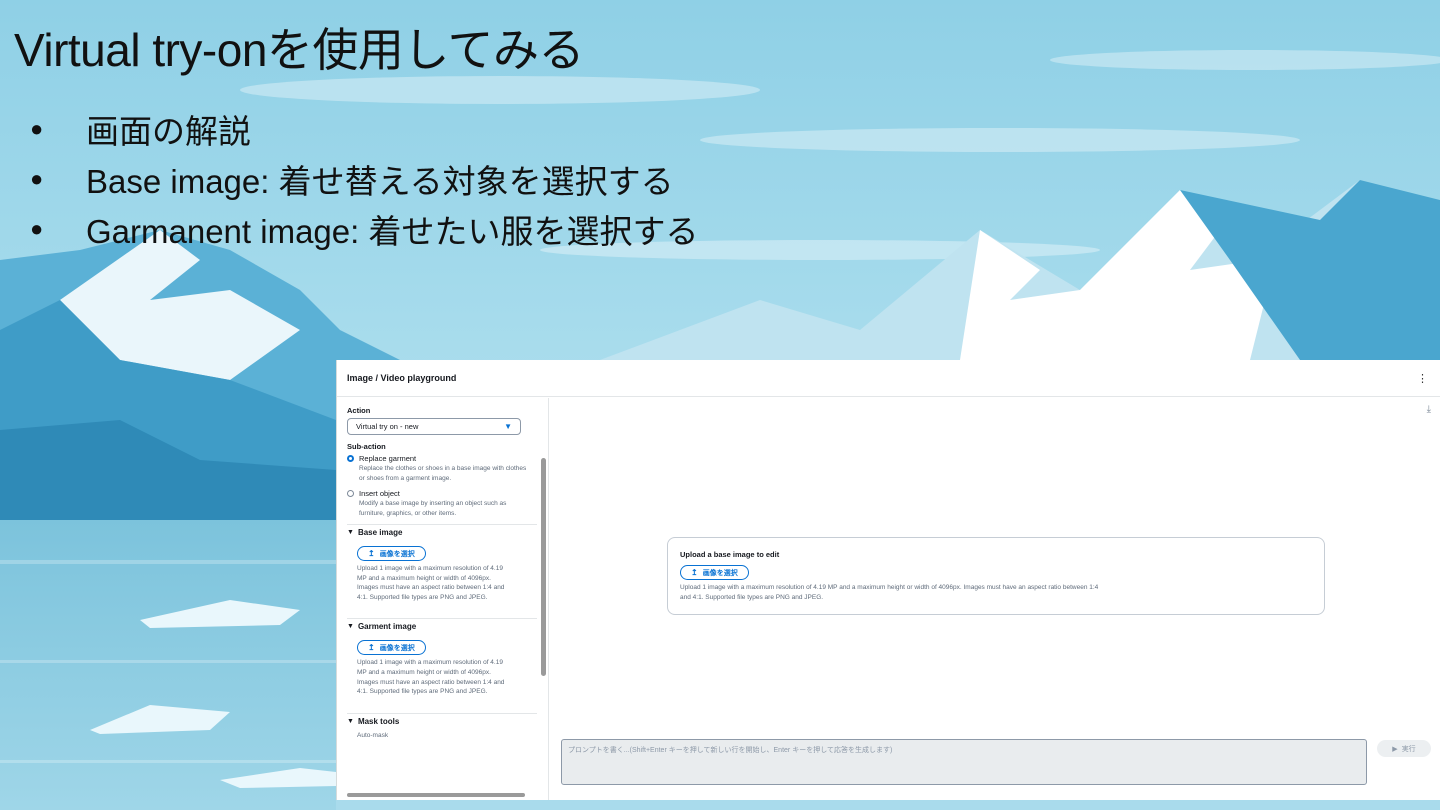 Image resolution: width=1440 pixels, height=810 pixels. I want to click on upload-card-title: Upload a base image to edit, so click(730, 554).